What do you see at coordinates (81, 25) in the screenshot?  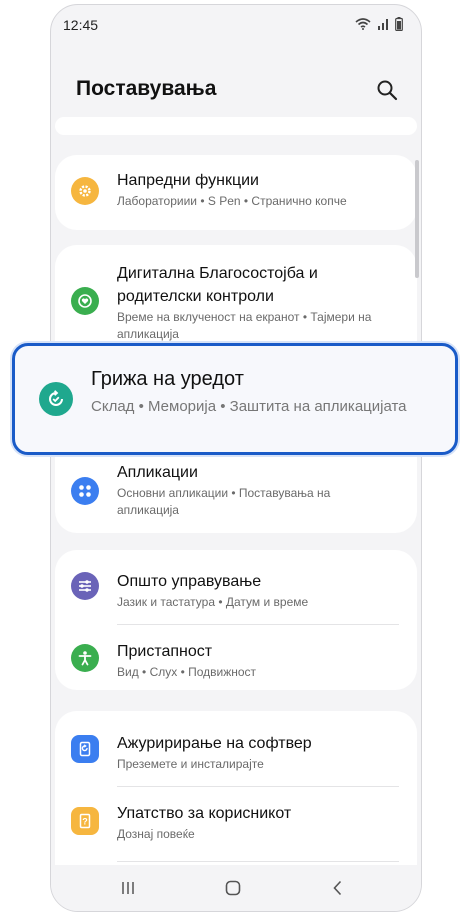 I see `status-time: 12:45` at bounding box center [81, 25].